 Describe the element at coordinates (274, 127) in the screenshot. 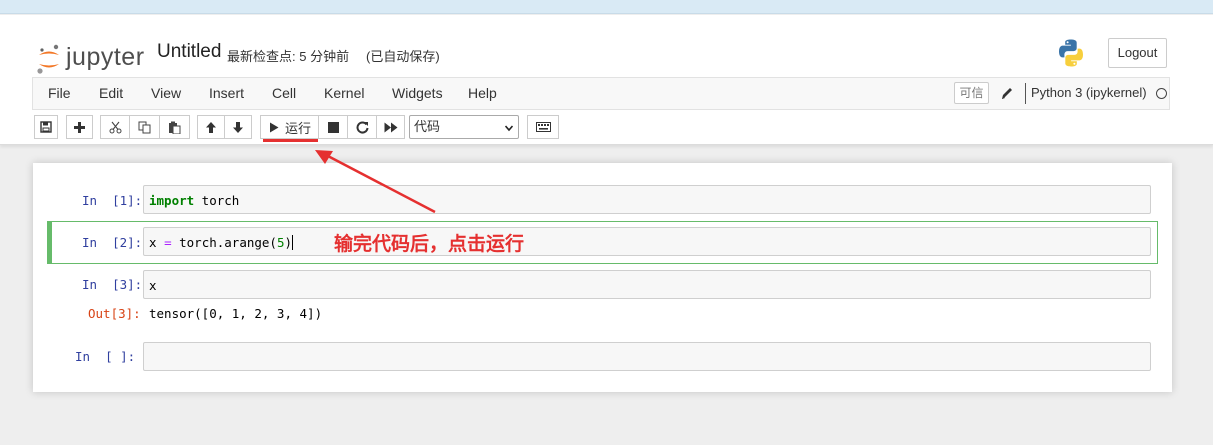

I see `play-icon` at that location.